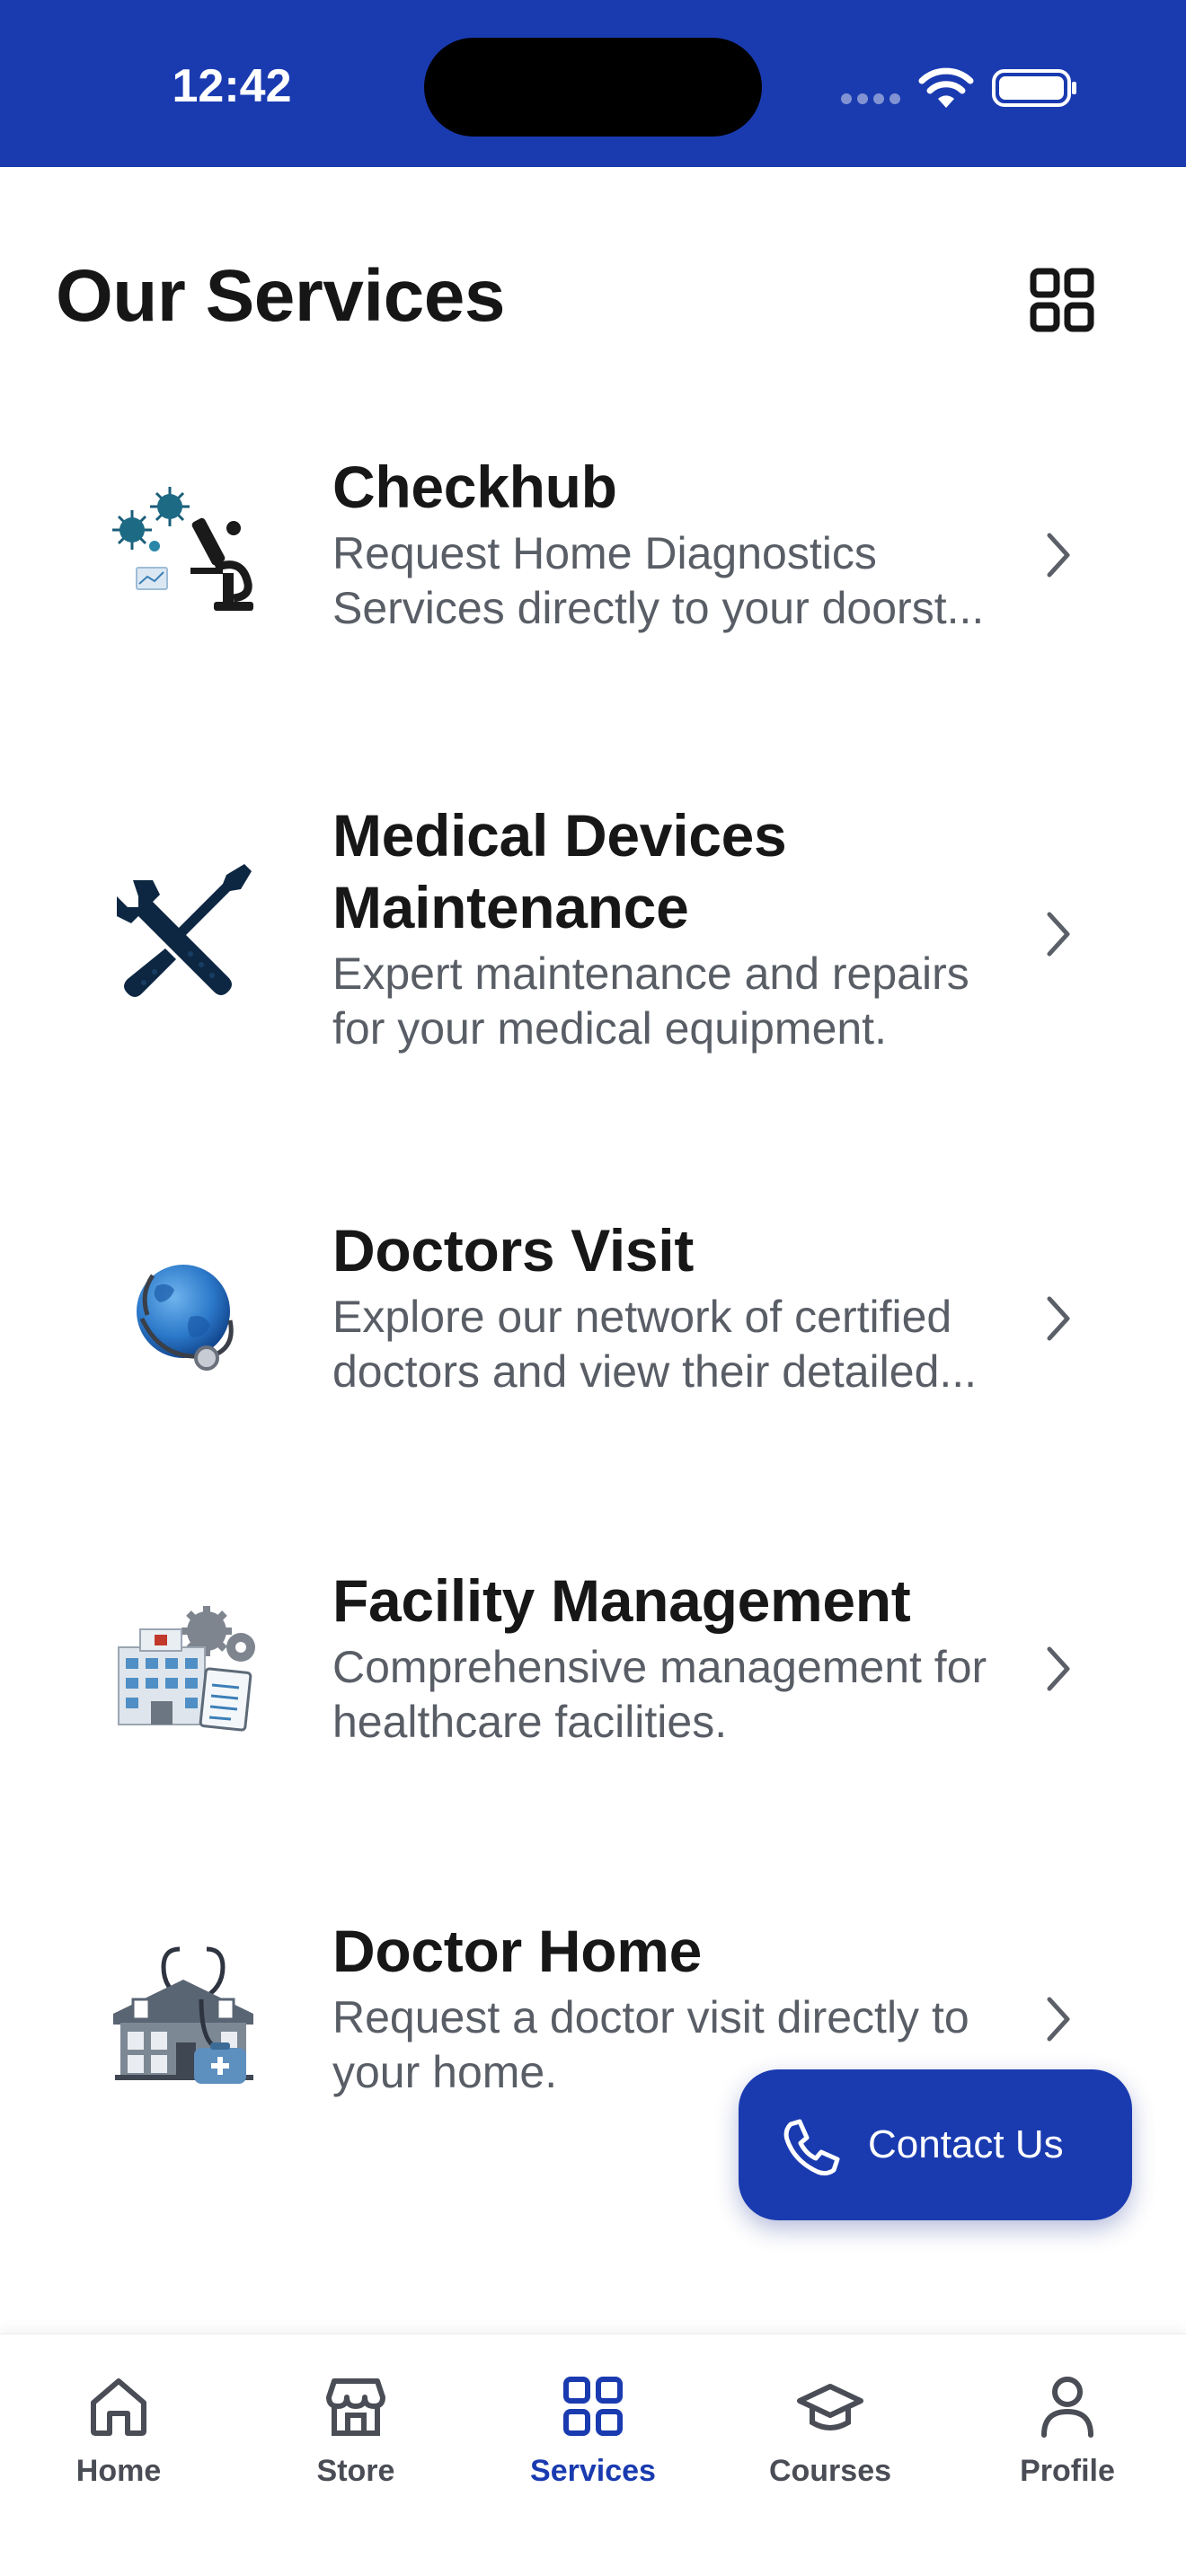 This screenshot has width=1186, height=2576. I want to click on contact-us-button: Contact Us, so click(935, 2144).